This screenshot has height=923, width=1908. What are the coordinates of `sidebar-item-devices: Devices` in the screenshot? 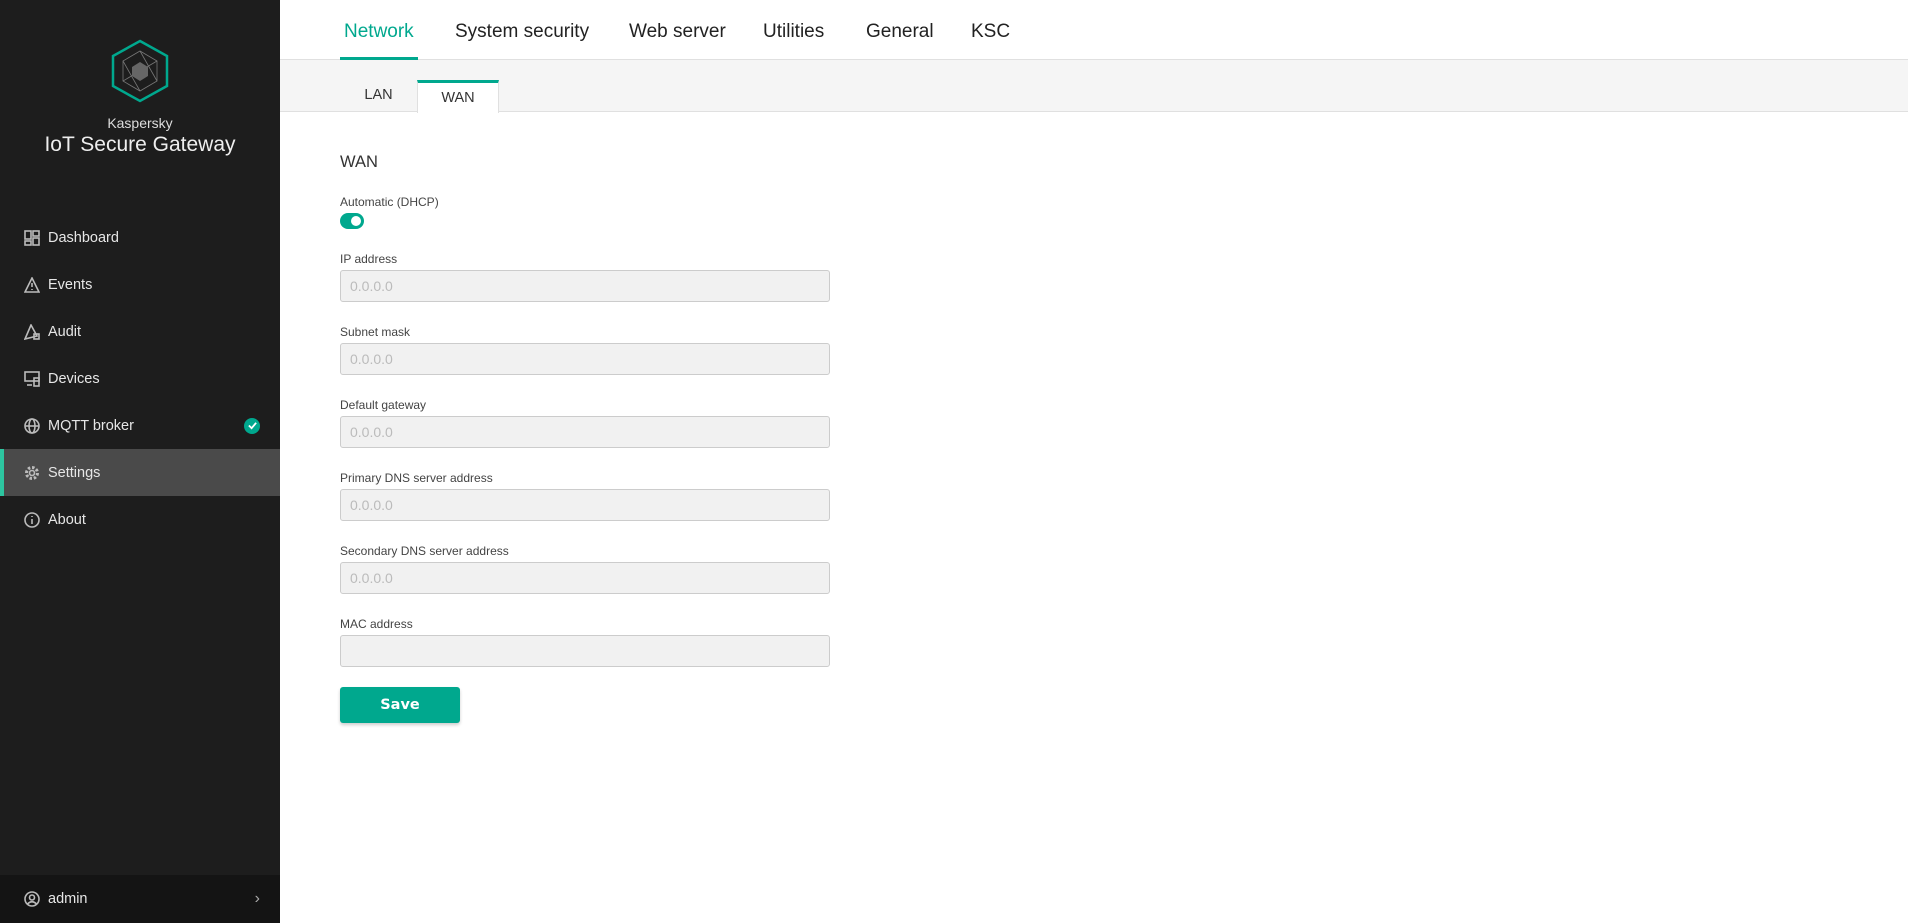 It's located at (140, 378).